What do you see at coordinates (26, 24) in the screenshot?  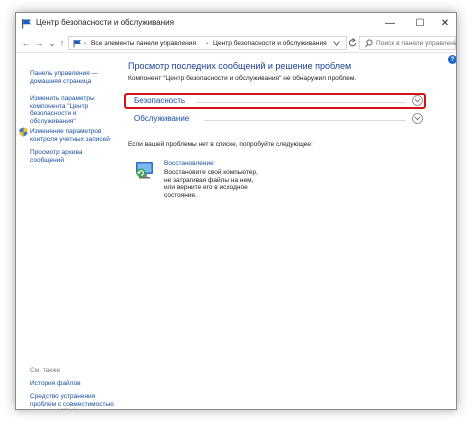 I see `security-flag-icon` at bounding box center [26, 24].